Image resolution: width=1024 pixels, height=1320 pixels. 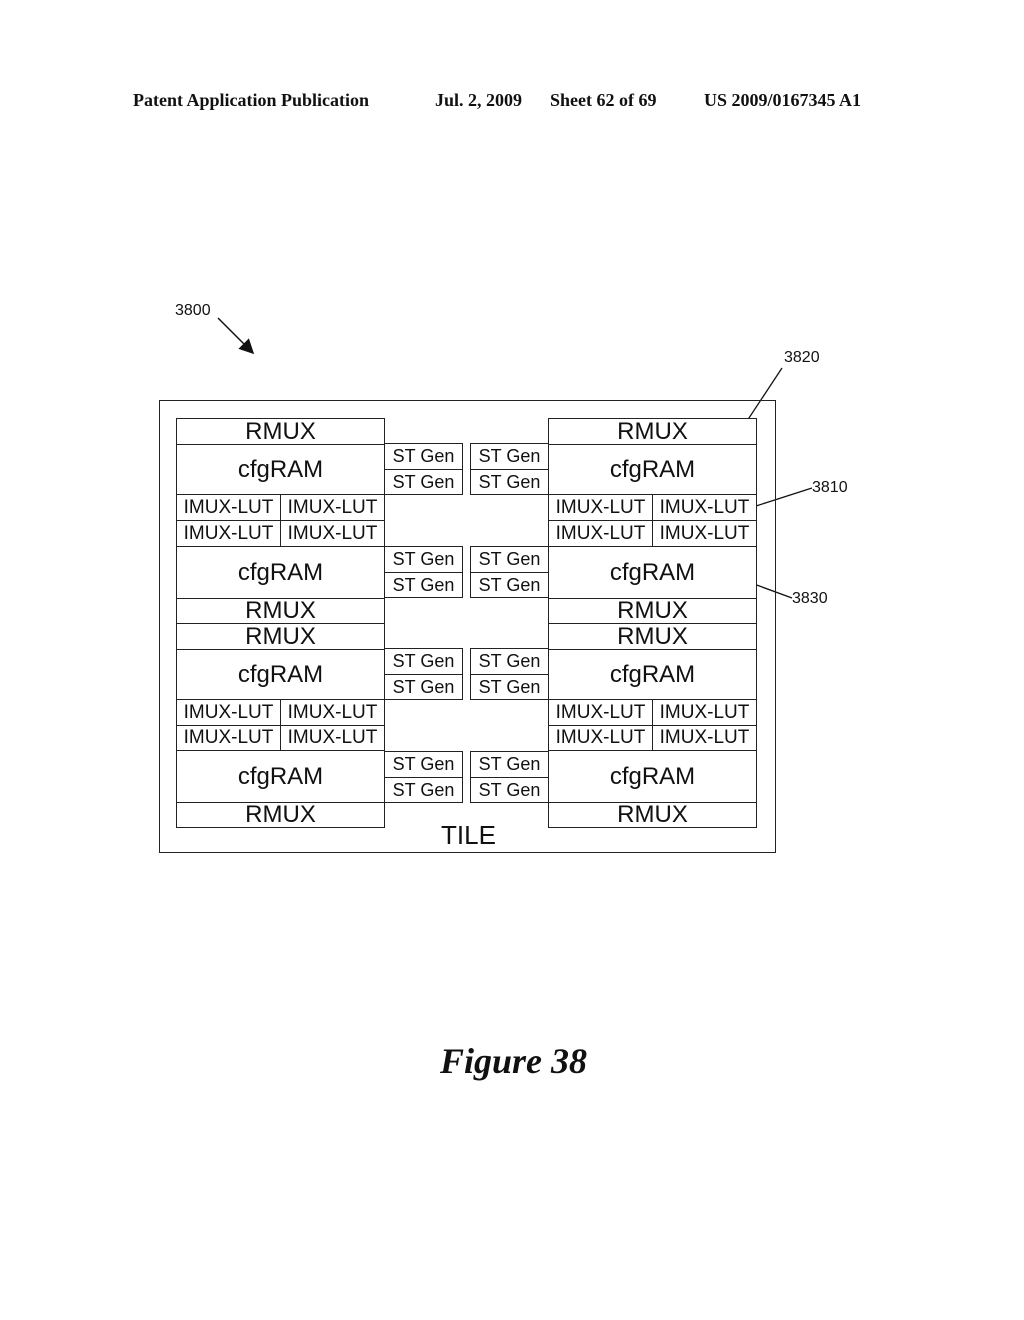 I want to click on tile-label: TILE, so click(x=468, y=835).